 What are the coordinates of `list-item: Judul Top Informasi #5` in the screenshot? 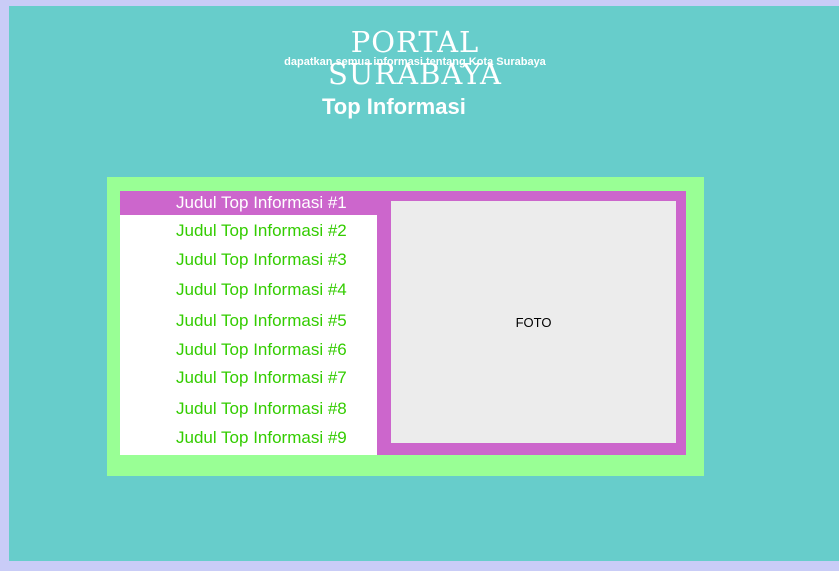 It's located at (248, 321).